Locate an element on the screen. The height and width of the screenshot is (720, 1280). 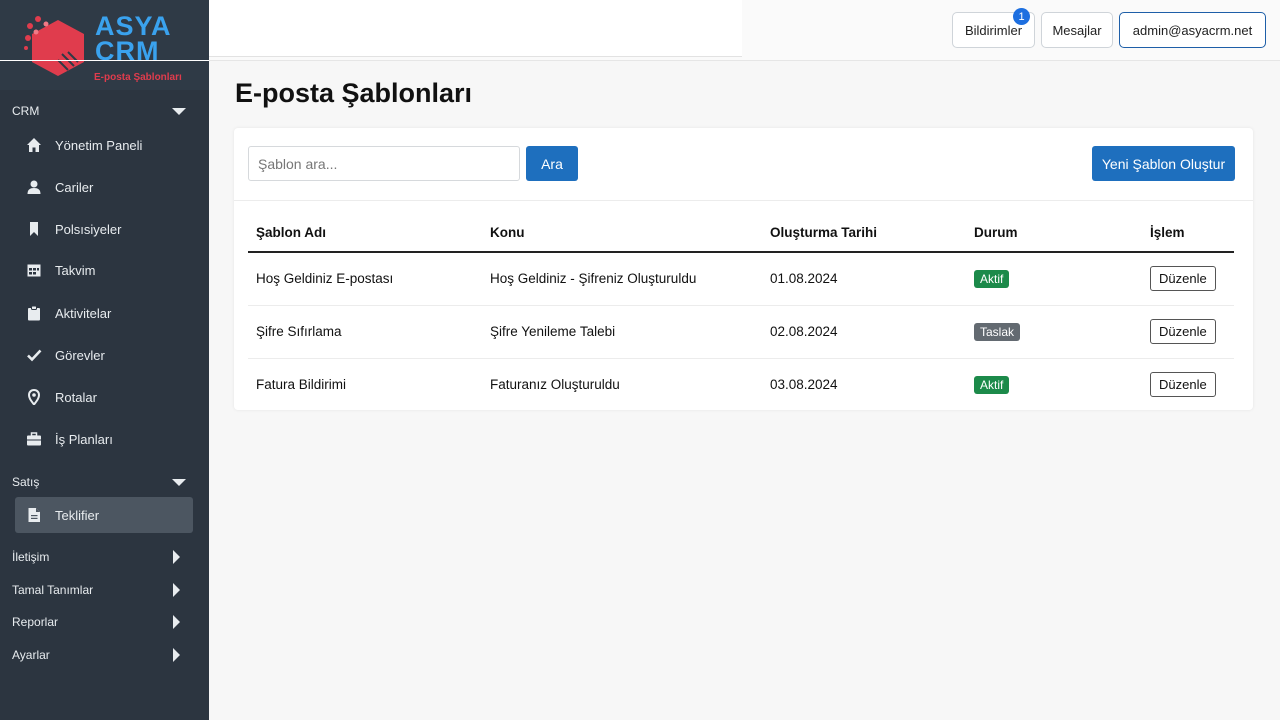
sidebar-item-label: Görevler is located at coordinates (80, 355).